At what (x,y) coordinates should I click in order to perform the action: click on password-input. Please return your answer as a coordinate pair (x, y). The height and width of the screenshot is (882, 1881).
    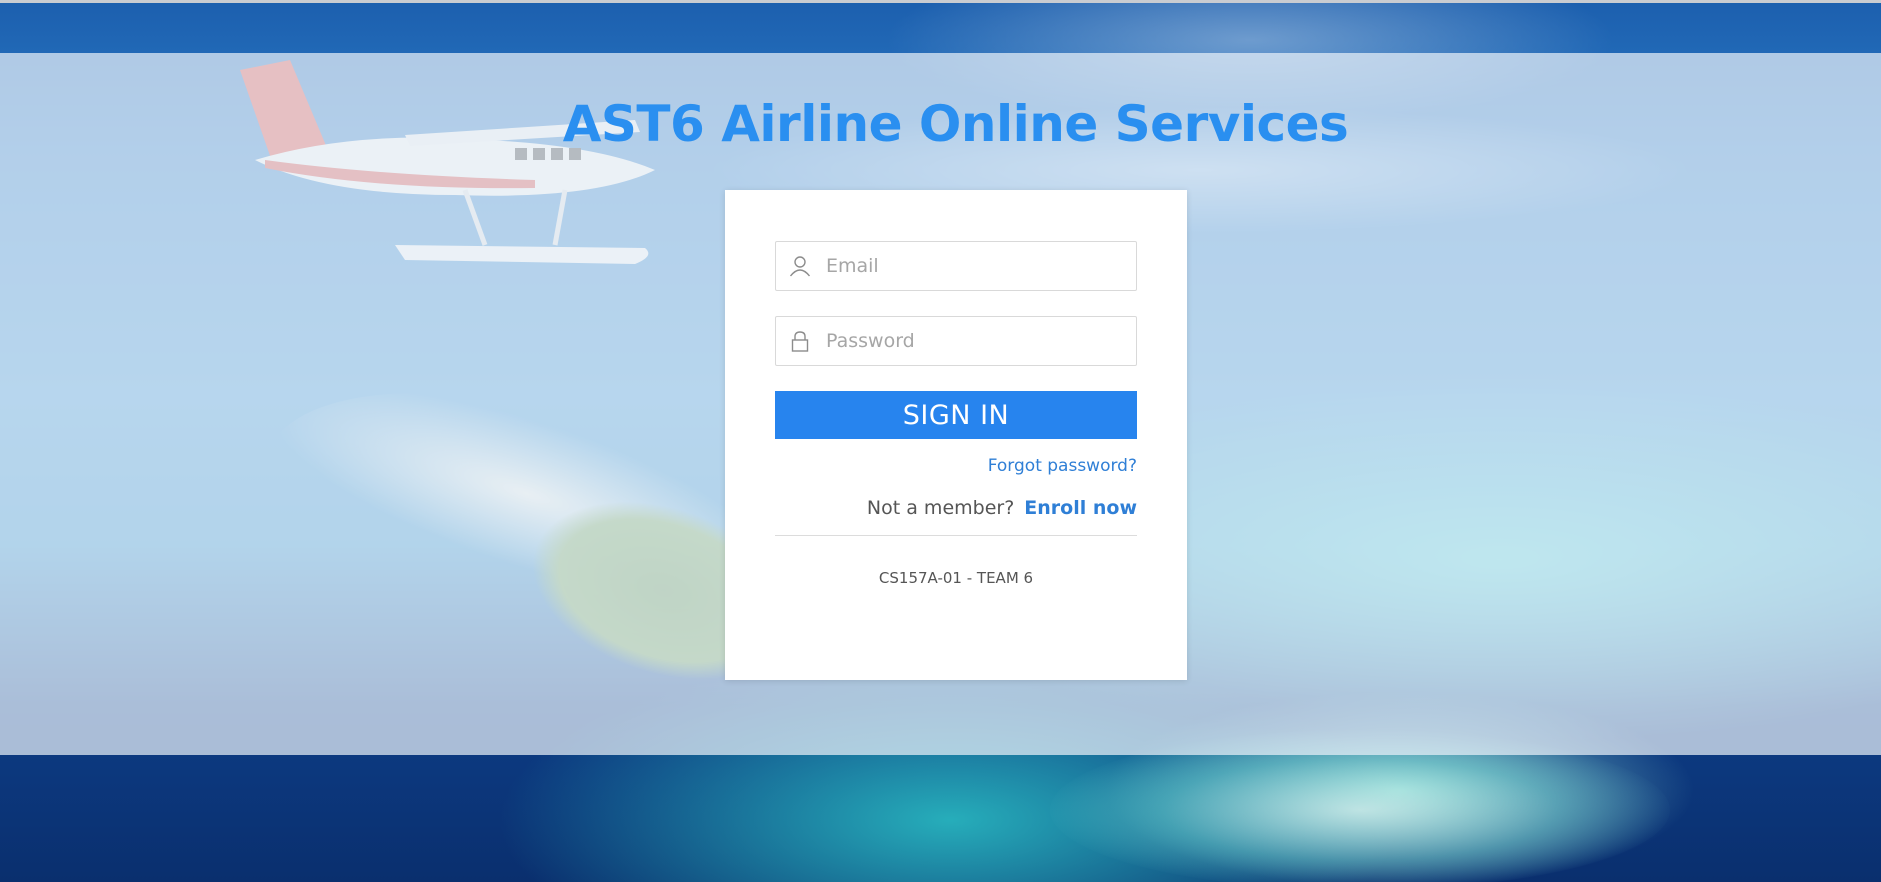
    Looking at the image, I should click on (976, 341).